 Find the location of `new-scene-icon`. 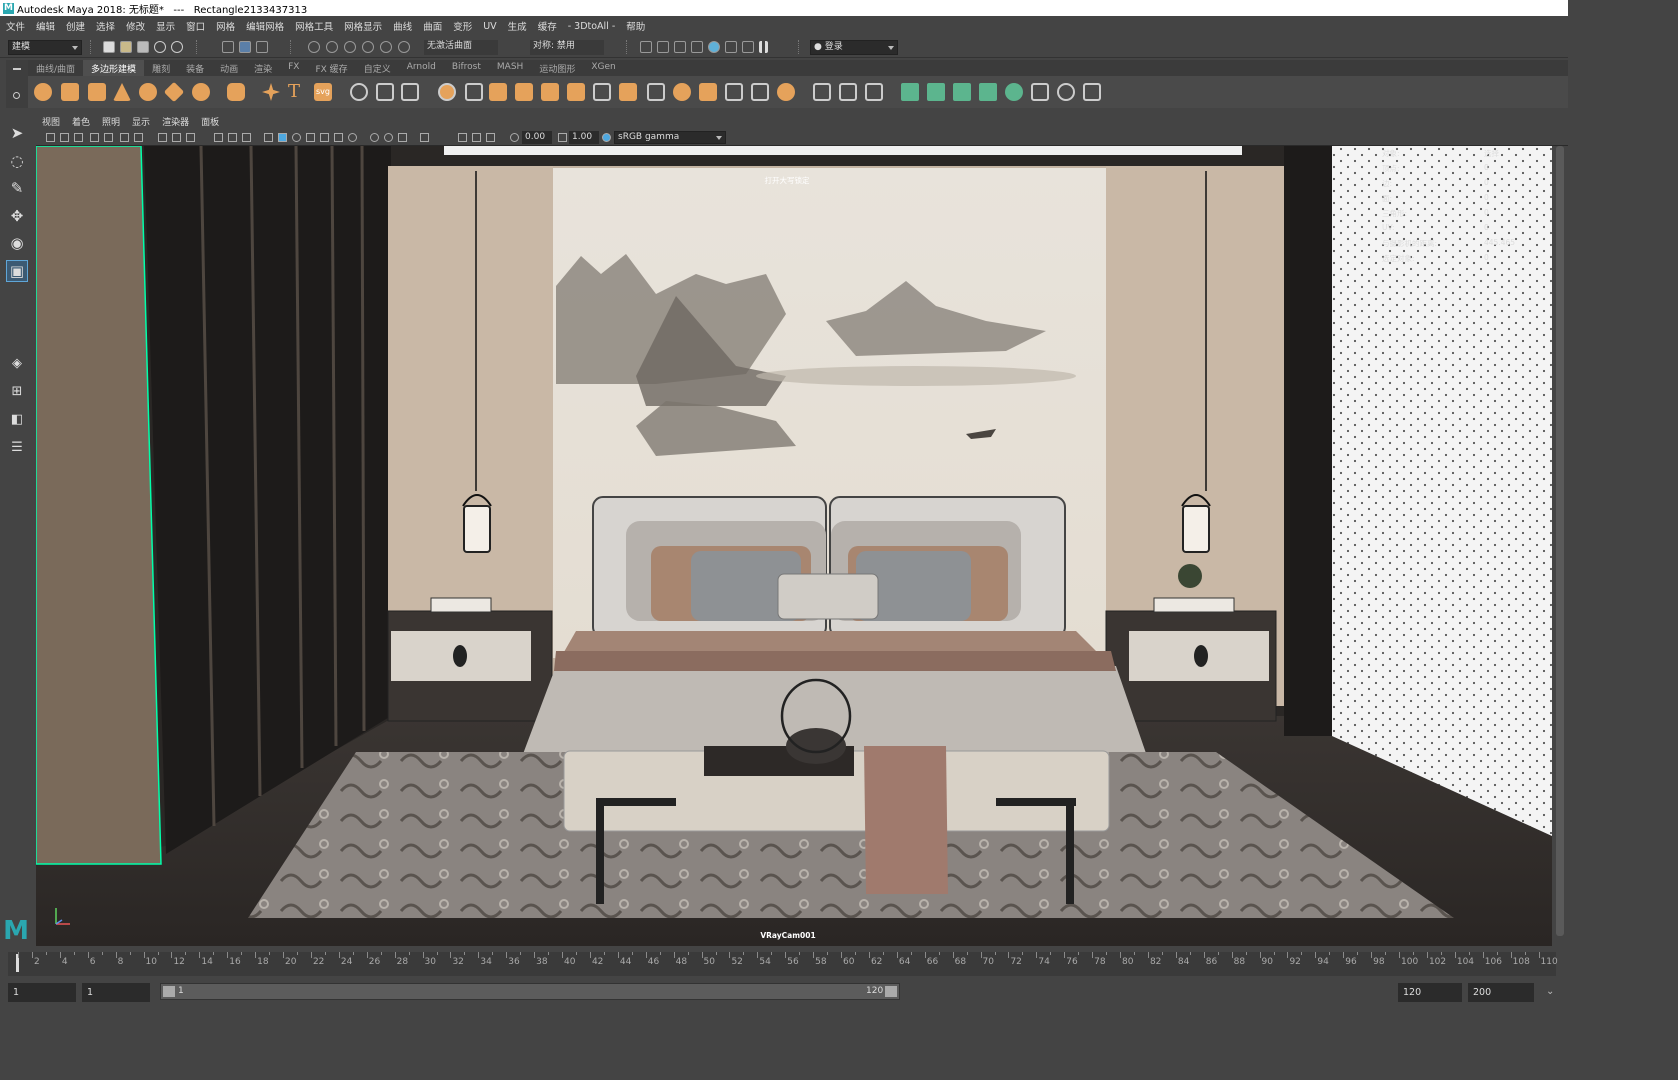

new-scene-icon is located at coordinates (109, 47).